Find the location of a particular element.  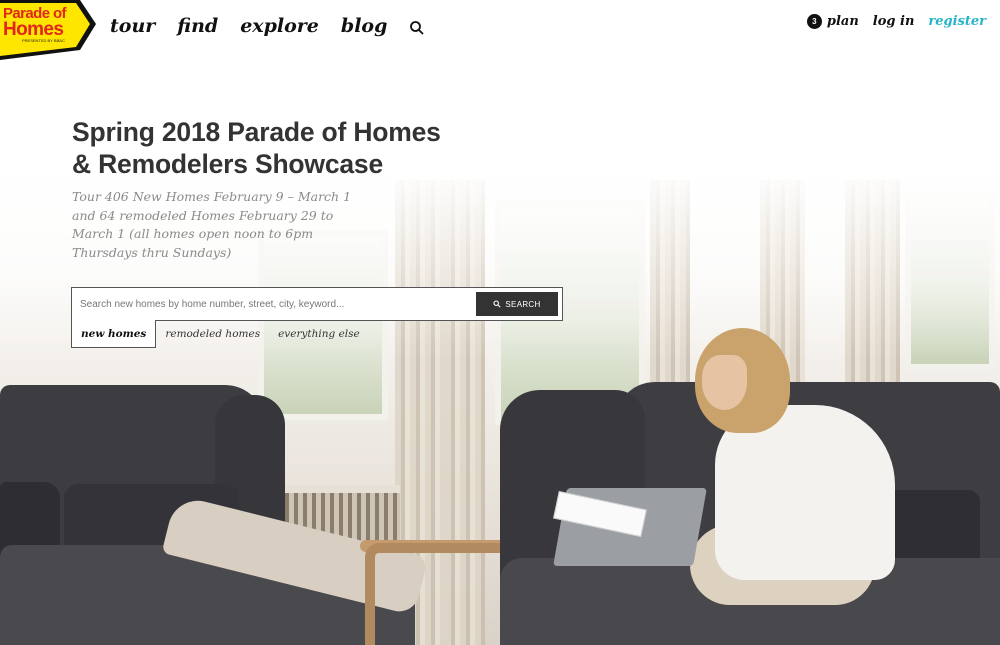

search-button-label: SEARCH is located at coordinates (523, 304).